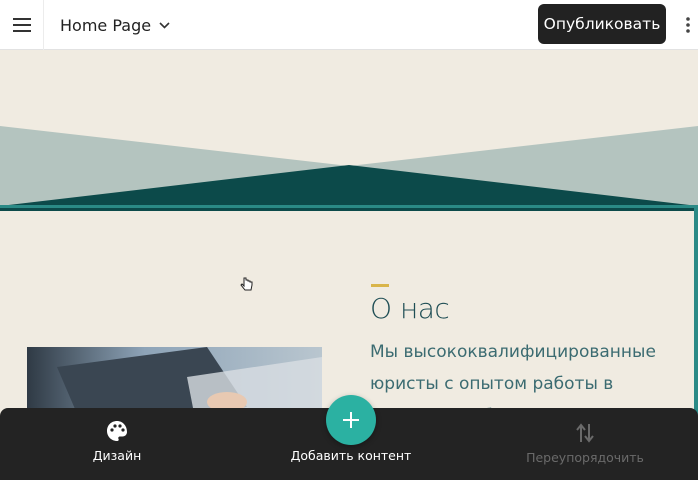 The height and width of the screenshot is (480, 698). I want to click on more-options-button, so click(688, 25).